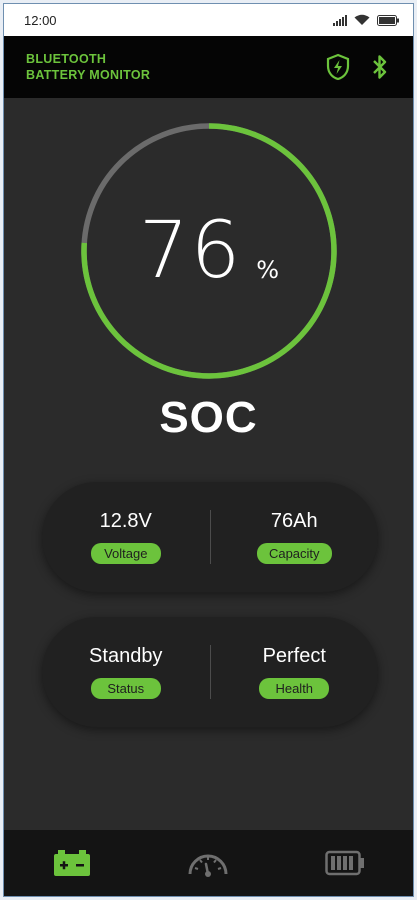 Image resolution: width=417 pixels, height=900 pixels. I want to click on wifi-icon, so click(362, 19).